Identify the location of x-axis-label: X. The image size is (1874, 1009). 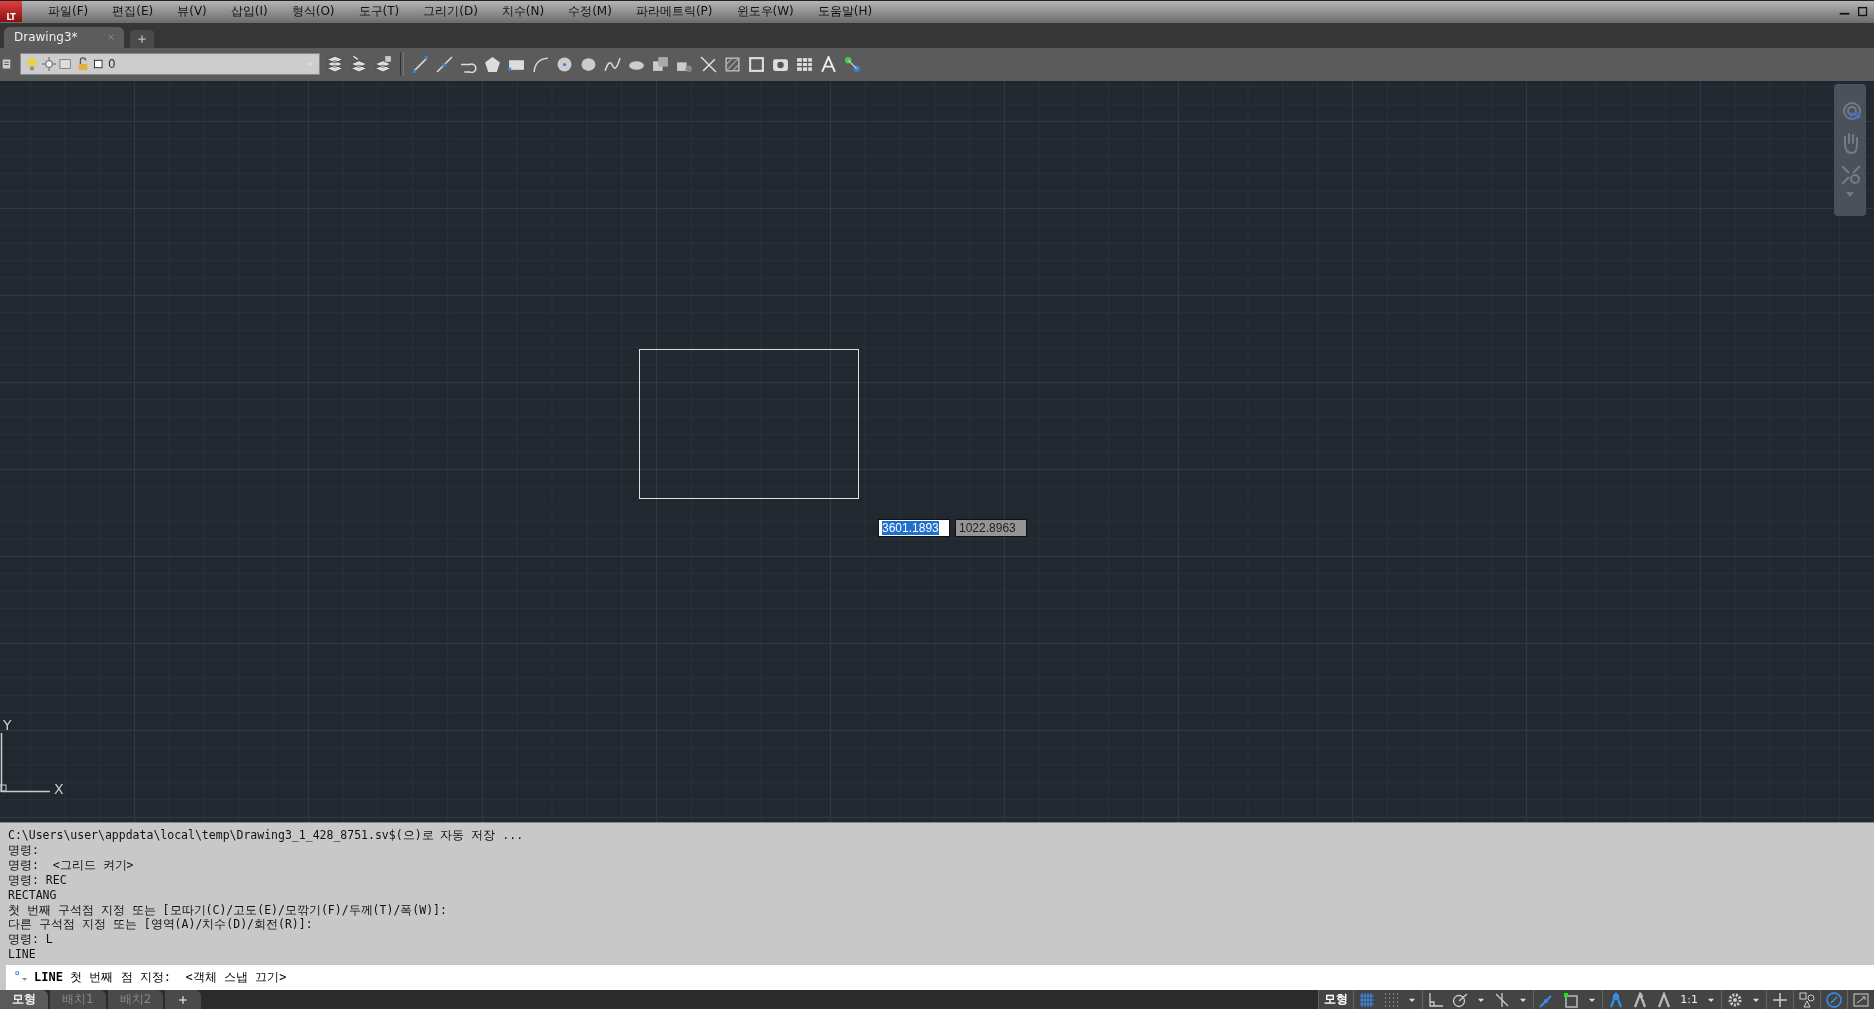
(59, 788).